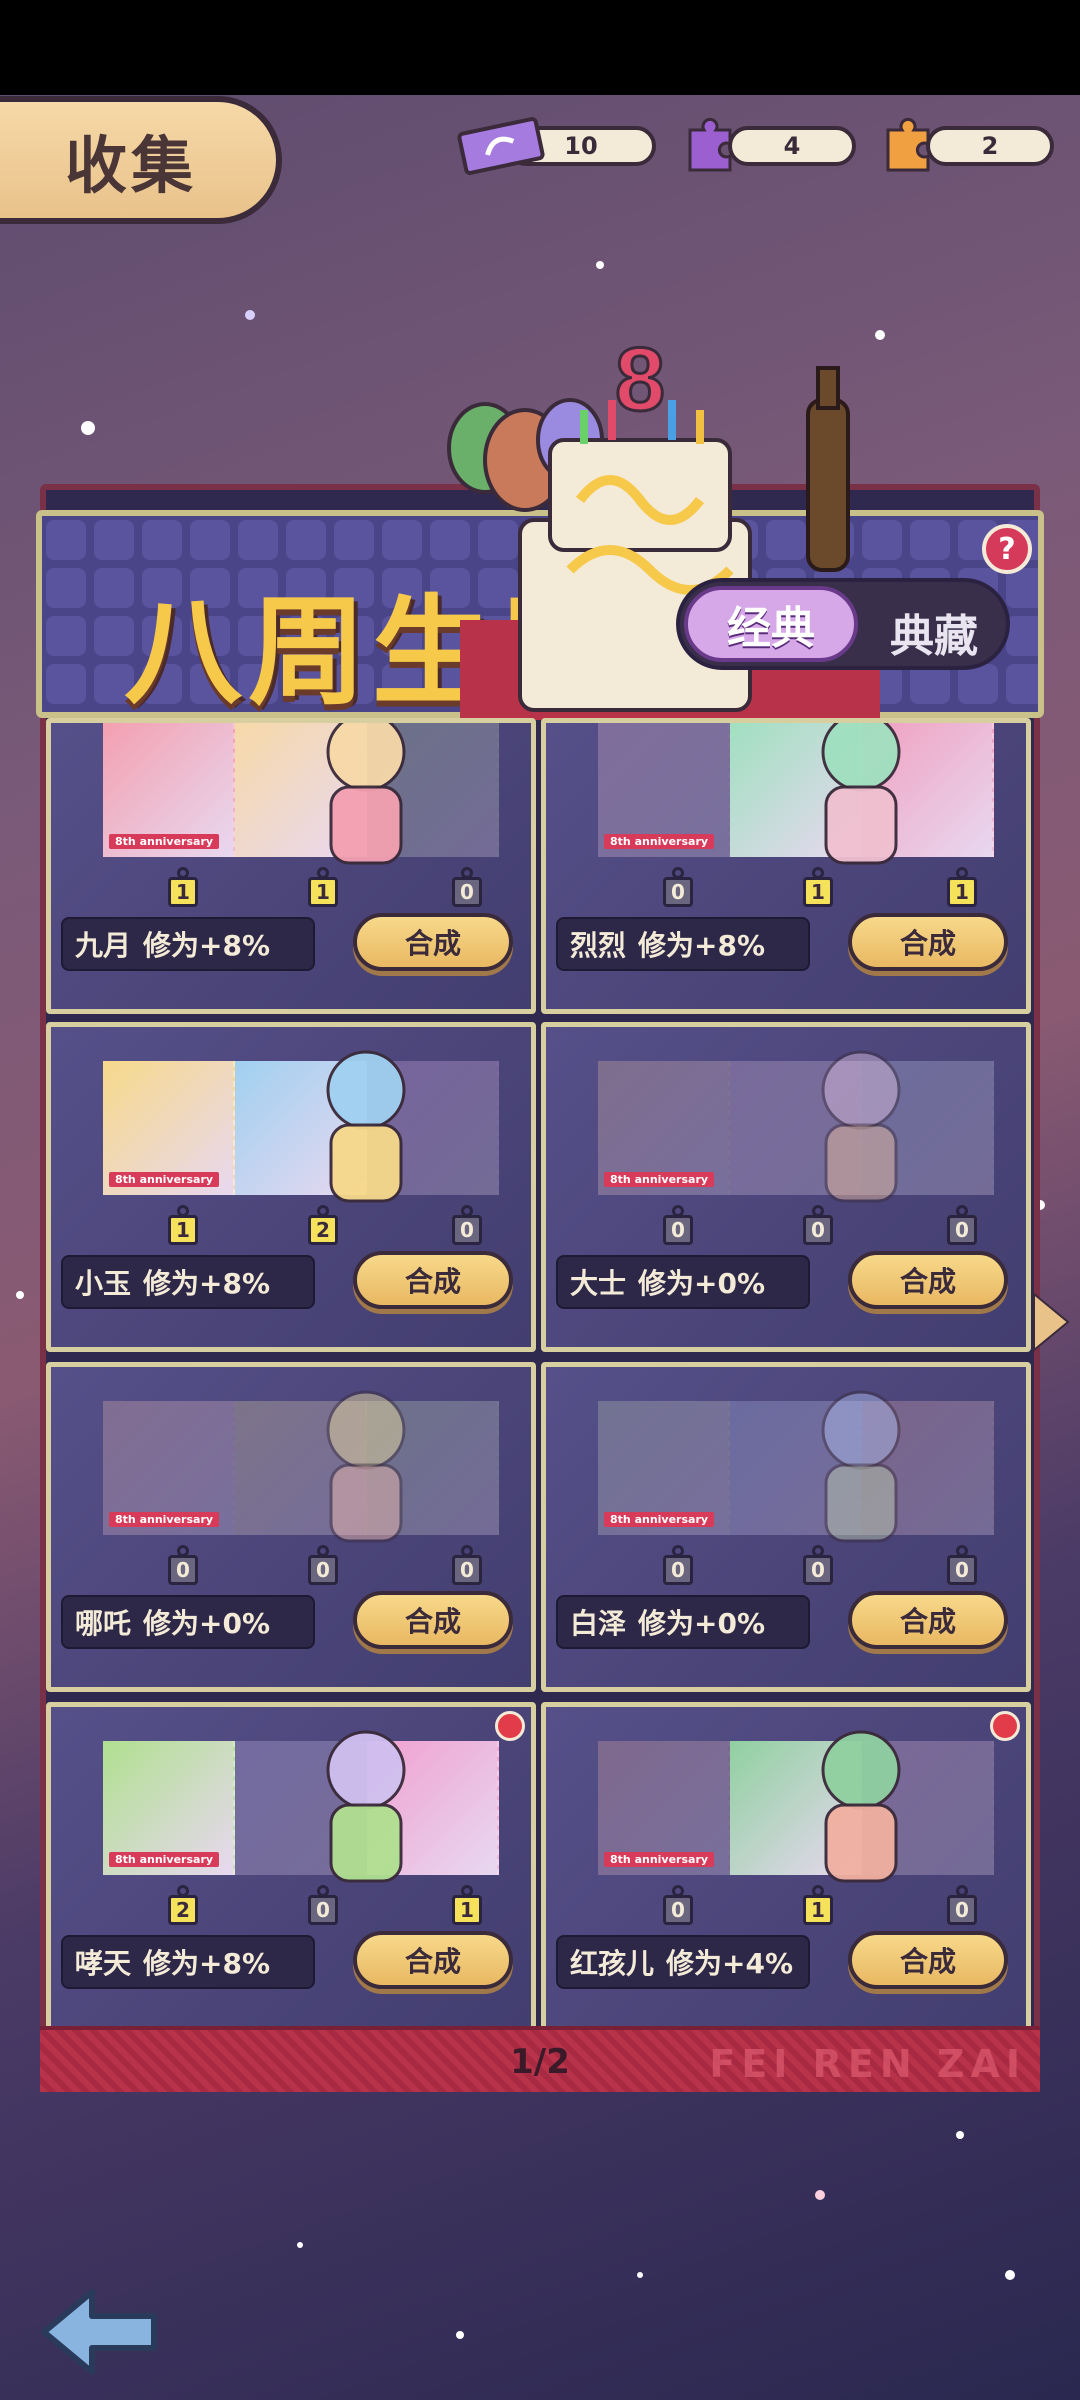 The width and height of the screenshot is (1080, 2400). Describe the element at coordinates (130, 165) in the screenshot. I see `page-title: 收集` at that location.